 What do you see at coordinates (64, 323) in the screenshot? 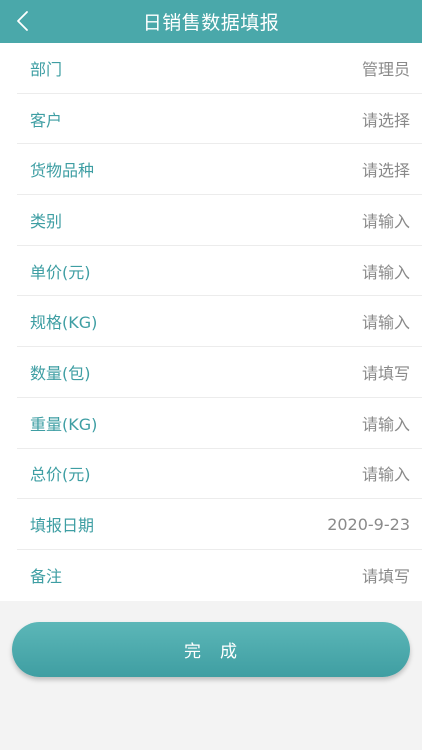
I see `field-label: 规格(KG)` at bounding box center [64, 323].